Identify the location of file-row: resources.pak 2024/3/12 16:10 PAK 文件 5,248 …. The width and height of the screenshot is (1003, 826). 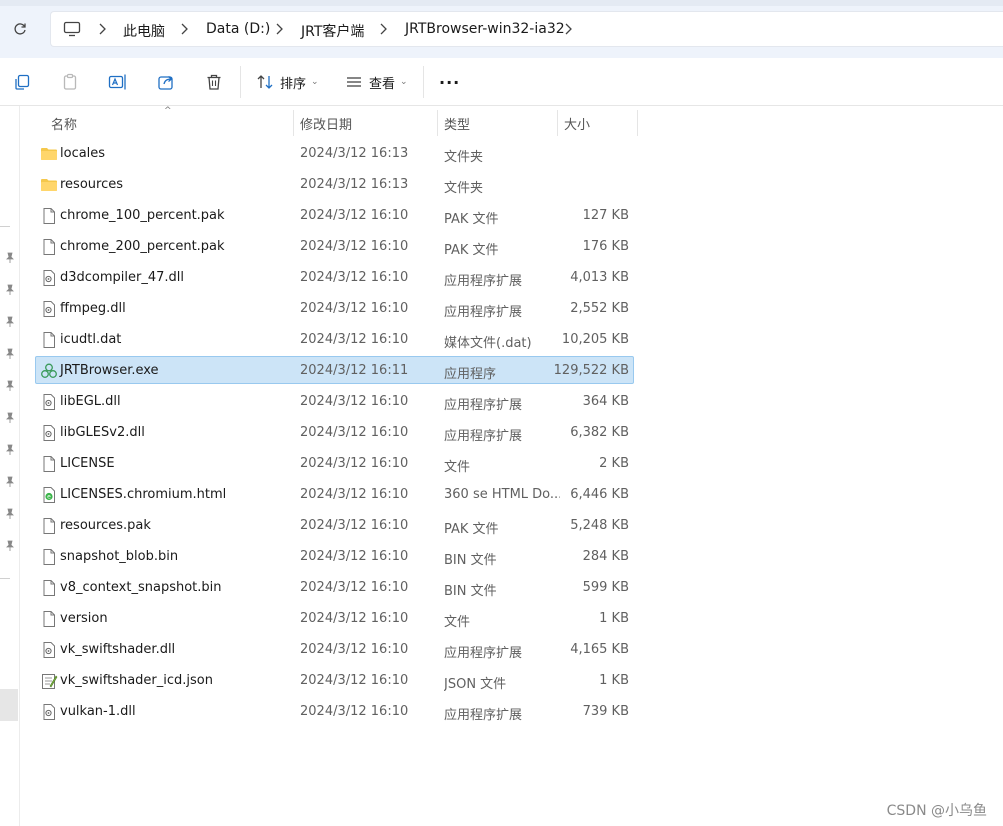
(334, 525).